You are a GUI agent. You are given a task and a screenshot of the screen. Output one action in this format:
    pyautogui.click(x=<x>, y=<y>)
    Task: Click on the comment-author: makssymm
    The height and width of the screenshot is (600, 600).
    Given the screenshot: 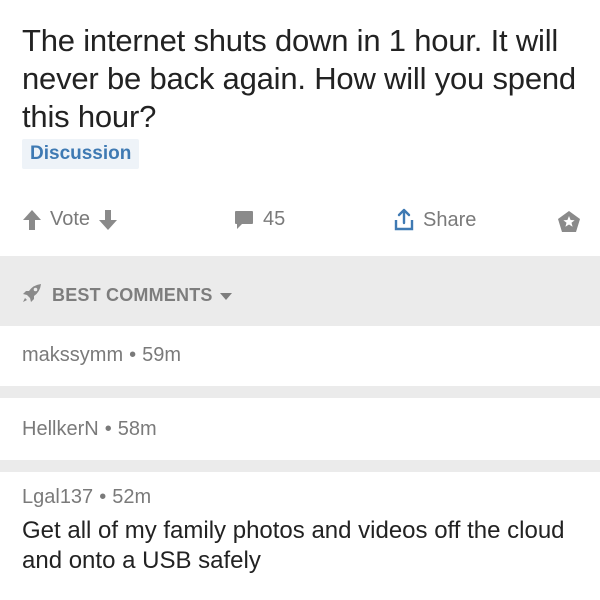 What is the action you would take?
    pyautogui.click(x=72, y=355)
    